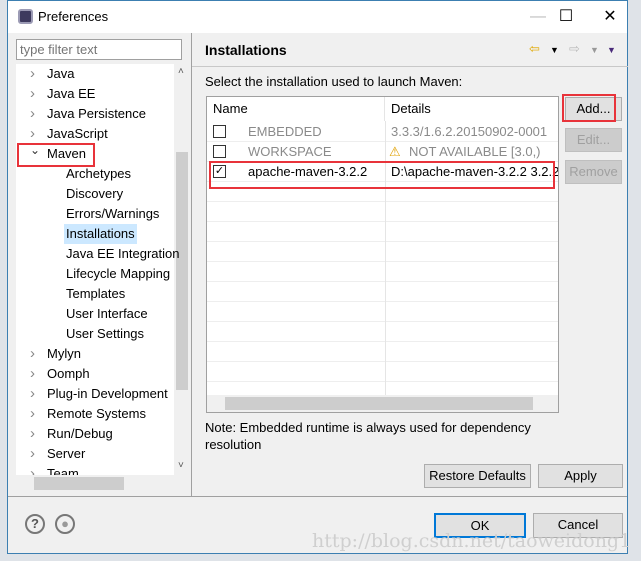 Image resolution: width=641 pixels, height=561 pixels. I want to click on help-icon: ?, so click(35, 524).